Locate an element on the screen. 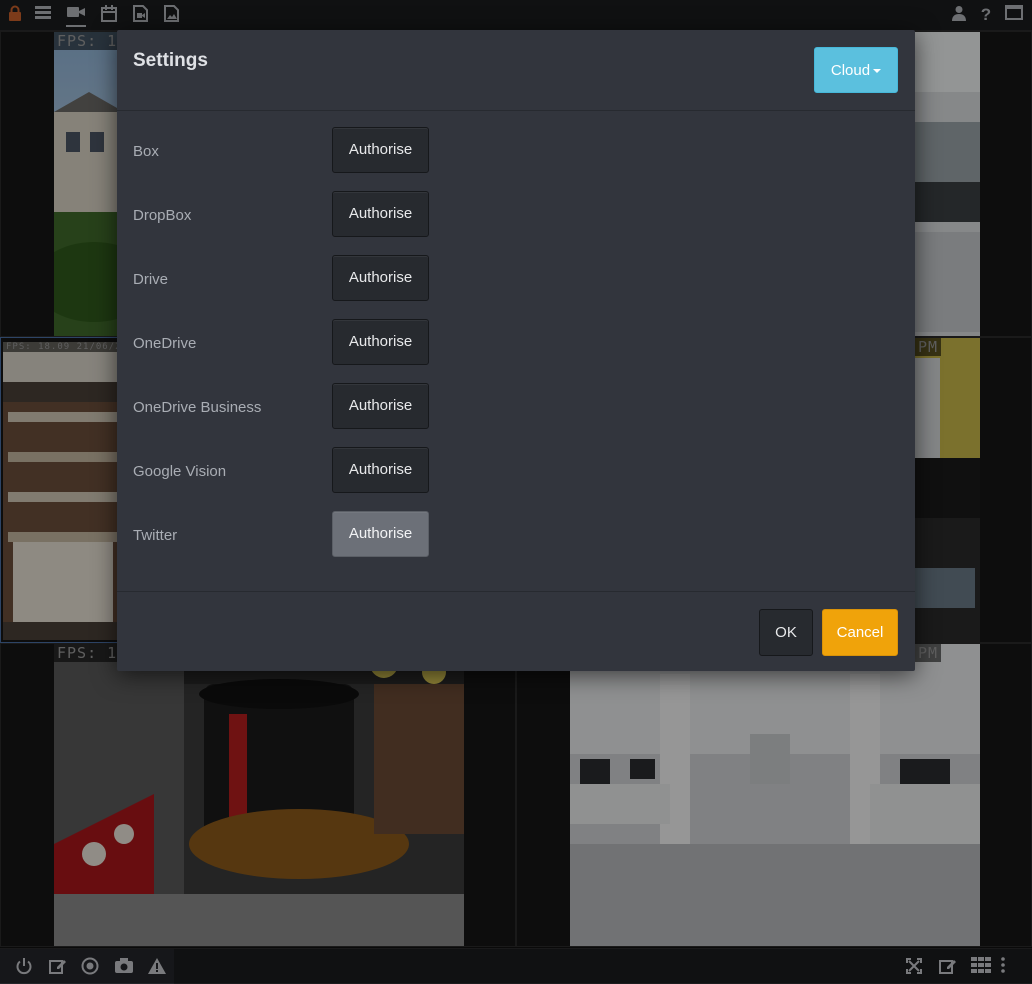 This screenshot has height=984, width=1032. cancel-button: Cancel is located at coordinates (860, 632).